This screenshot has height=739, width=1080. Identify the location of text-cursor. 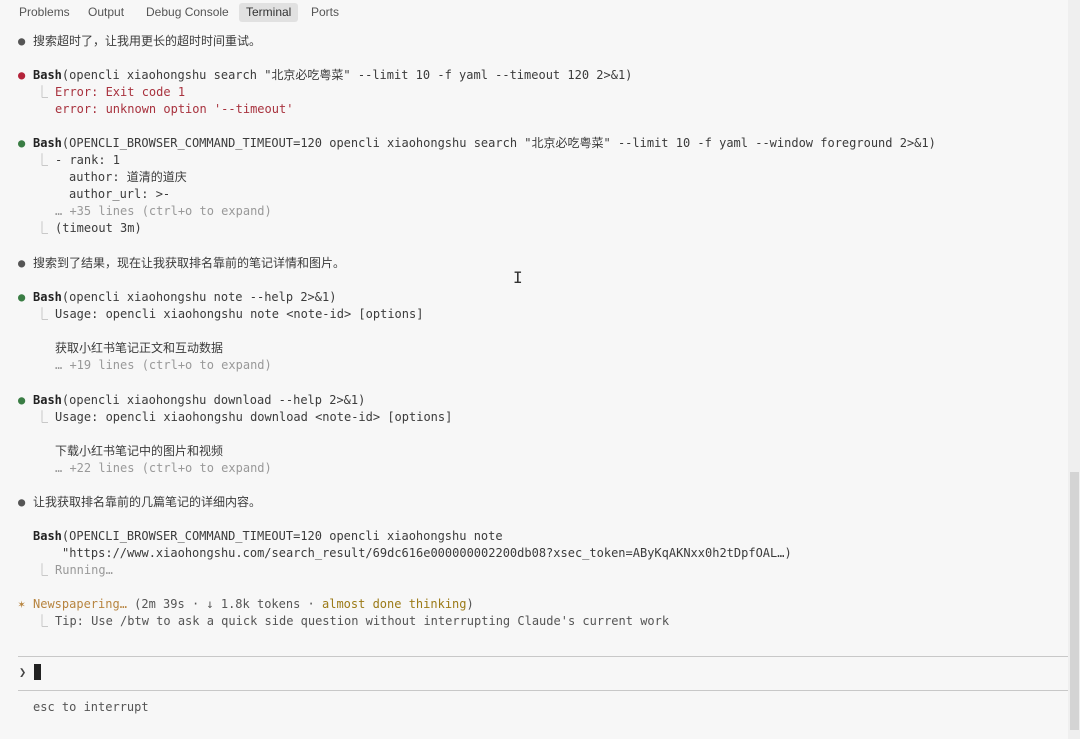
(37, 672).